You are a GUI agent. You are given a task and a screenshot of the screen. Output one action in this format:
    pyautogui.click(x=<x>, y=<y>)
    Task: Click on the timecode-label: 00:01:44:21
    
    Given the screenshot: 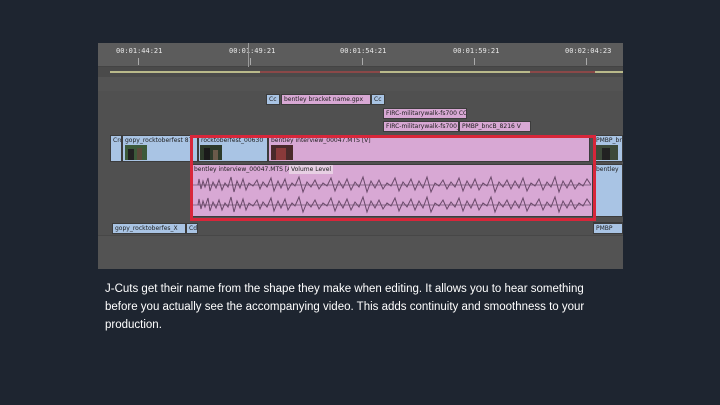 What is the action you would take?
    pyautogui.click(x=139, y=51)
    